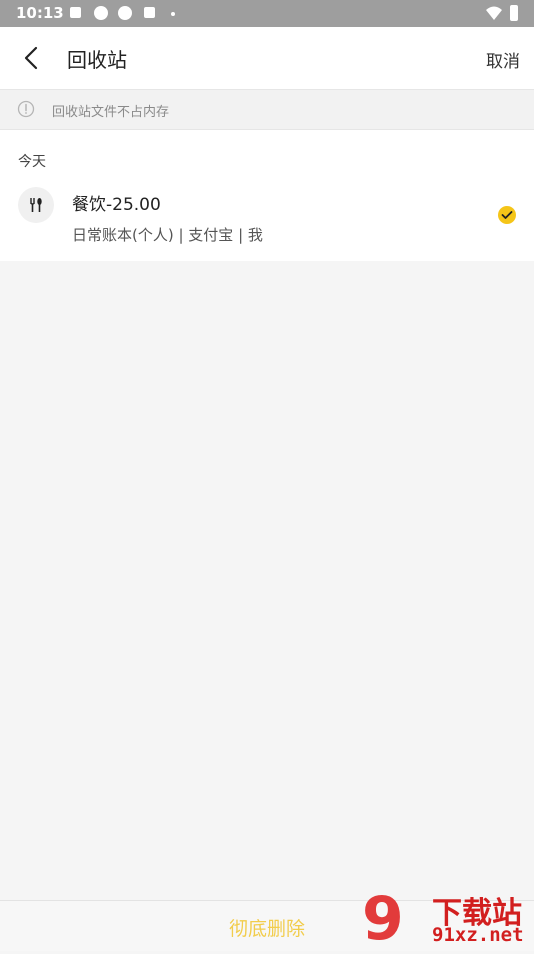 This screenshot has width=534, height=954. I want to click on record-details: 日常账本(个人) | 支付宝 | 我, so click(167, 235).